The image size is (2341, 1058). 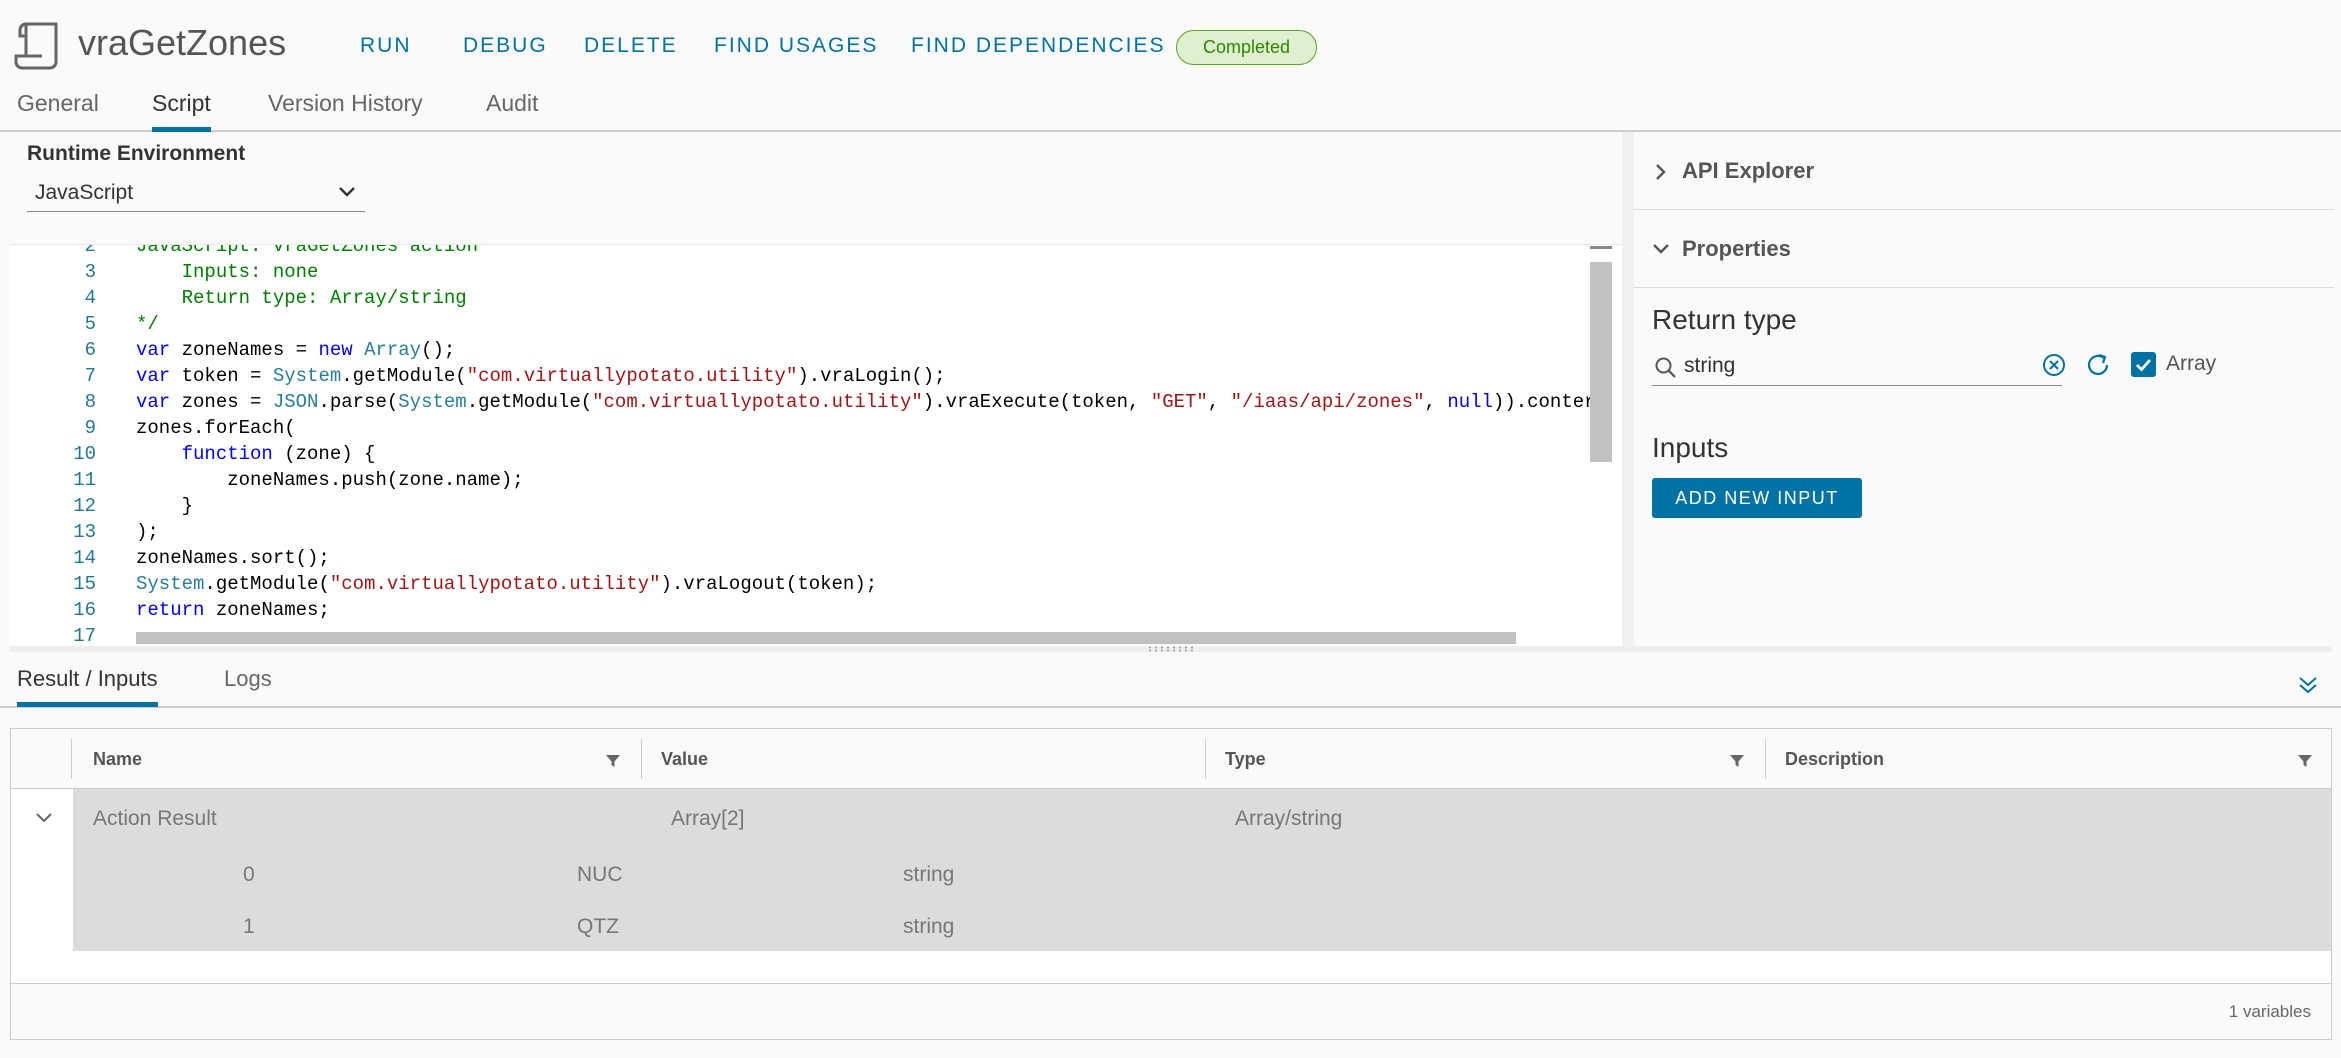 What do you see at coordinates (1844, 366) in the screenshot?
I see `return-type-input` at bounding box center [1844, 366].